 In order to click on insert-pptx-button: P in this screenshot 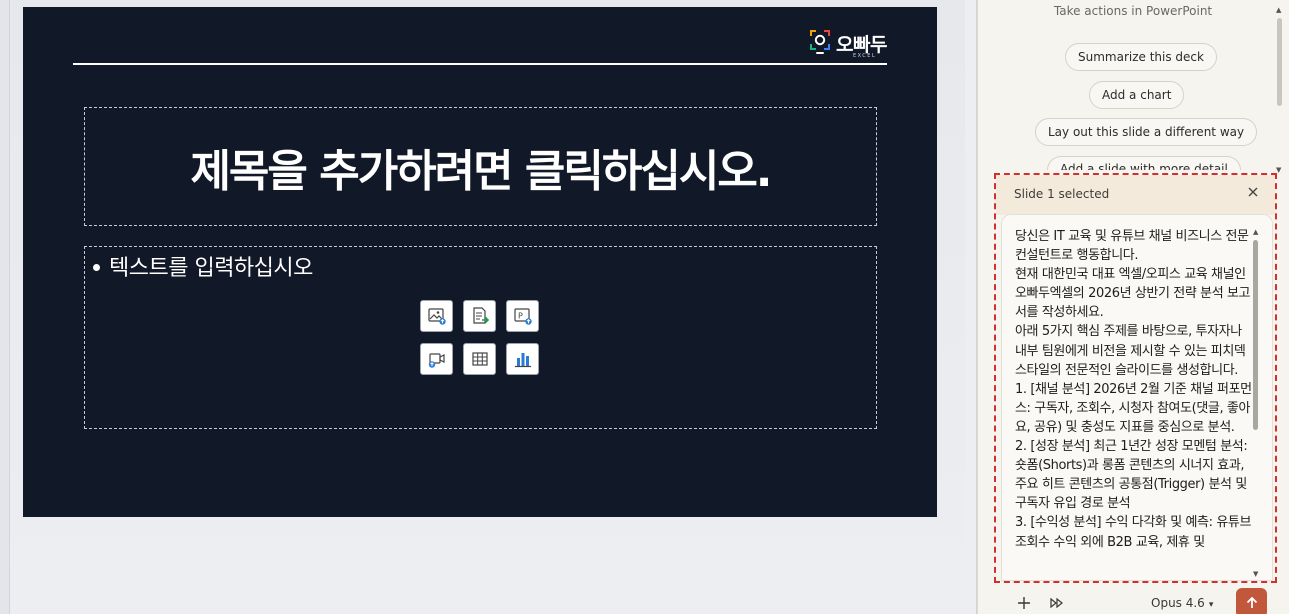, I will do `click(522, 316)`.